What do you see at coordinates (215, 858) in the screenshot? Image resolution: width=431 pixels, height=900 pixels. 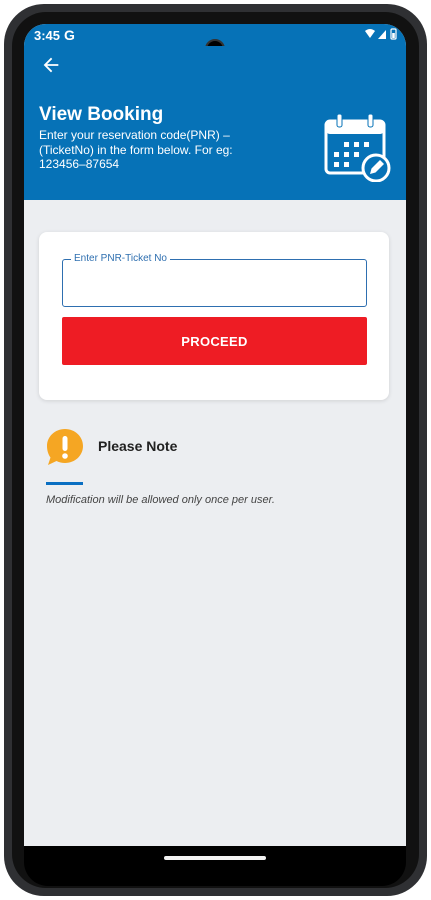 I see `home-indicator` at bounding box center [215, 858].